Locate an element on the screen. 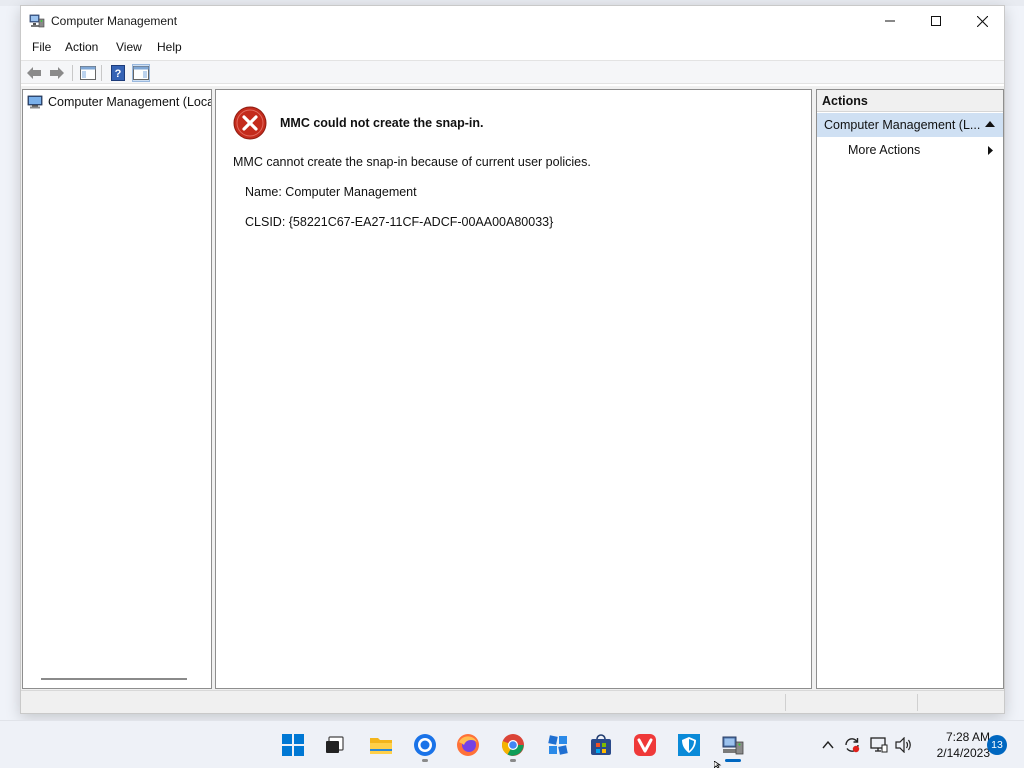 This screenshot has width=1024, height=768. mouse-cursor-icon is located at coordinates (718, 764).